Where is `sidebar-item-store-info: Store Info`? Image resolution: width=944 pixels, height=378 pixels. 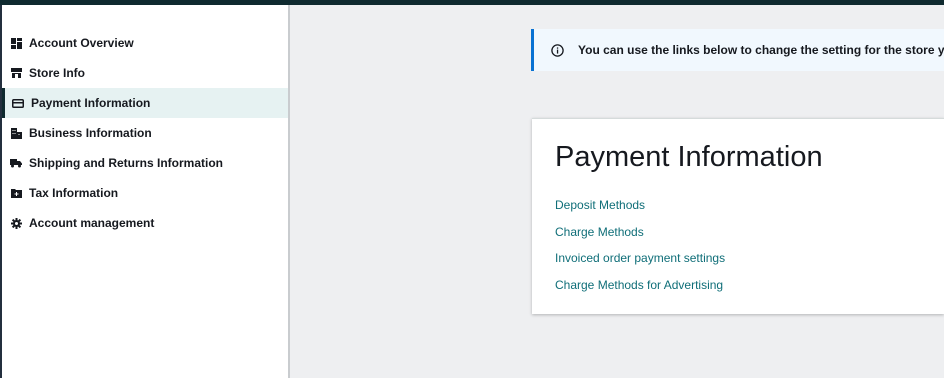
sidebar-item-store-info: Store Info is located at coordinates (145, 73).